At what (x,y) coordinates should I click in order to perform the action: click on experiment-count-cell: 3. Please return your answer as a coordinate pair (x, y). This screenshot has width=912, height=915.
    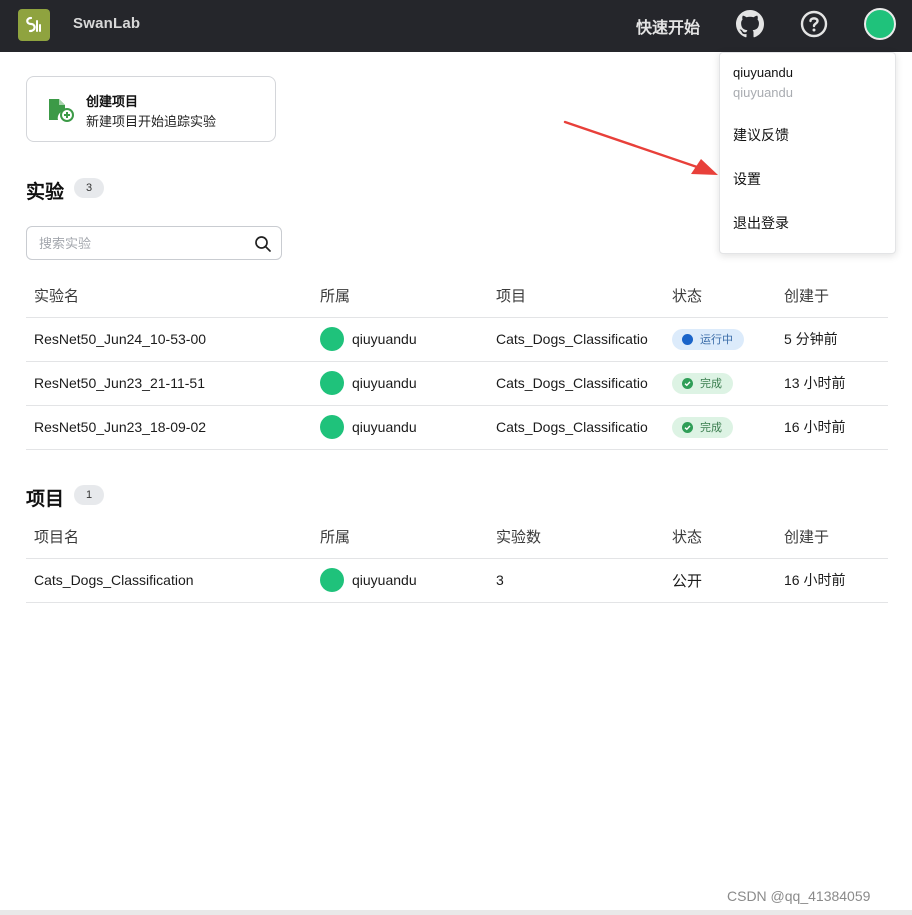
    Looking at the image, I should click on (576, 580).